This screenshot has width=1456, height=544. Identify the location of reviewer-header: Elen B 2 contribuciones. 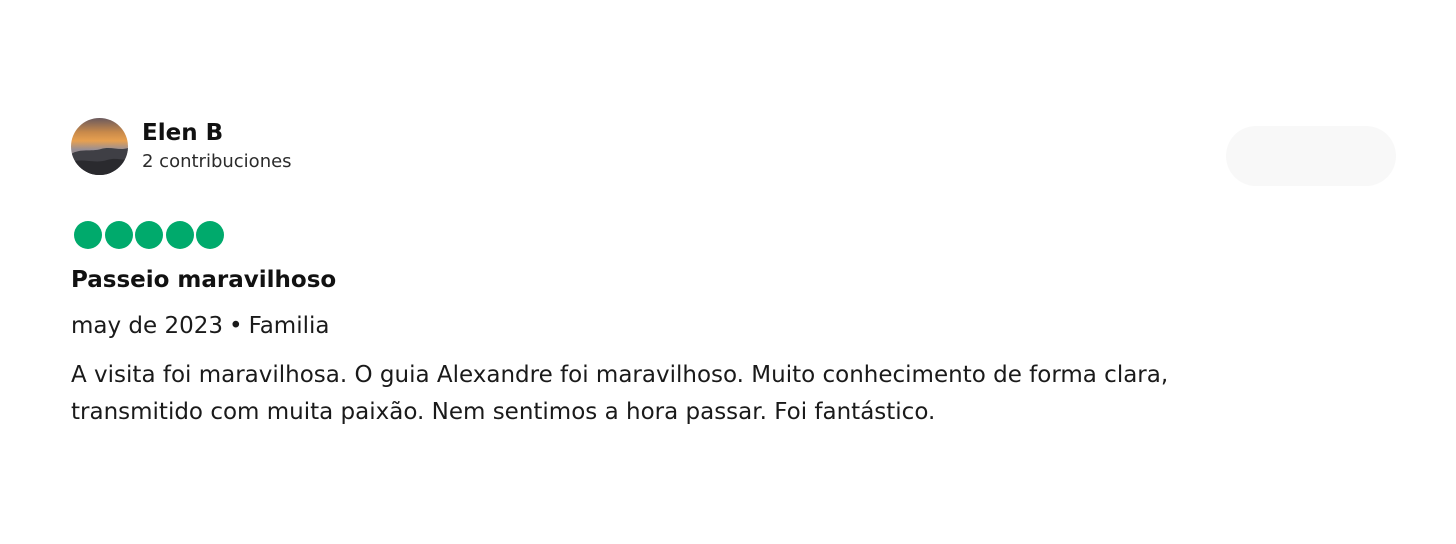
(181, 146).